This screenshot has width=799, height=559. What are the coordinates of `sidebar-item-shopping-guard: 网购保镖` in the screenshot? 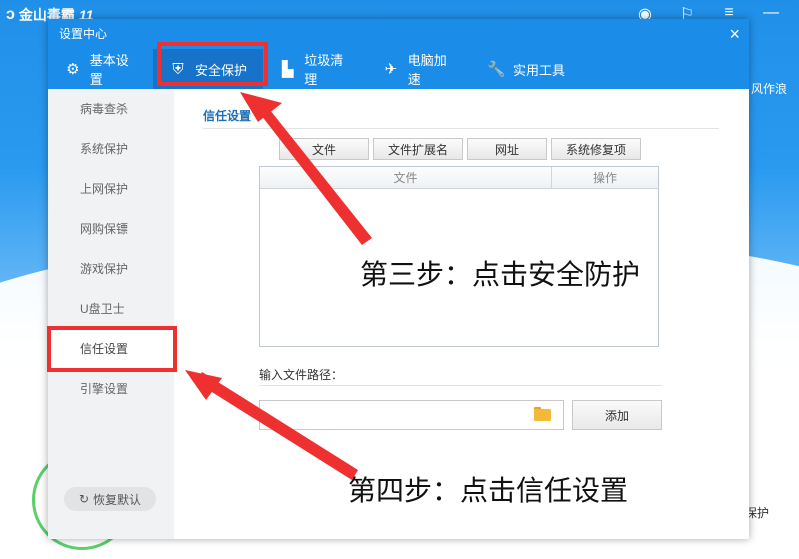 It's located at (111, 229).